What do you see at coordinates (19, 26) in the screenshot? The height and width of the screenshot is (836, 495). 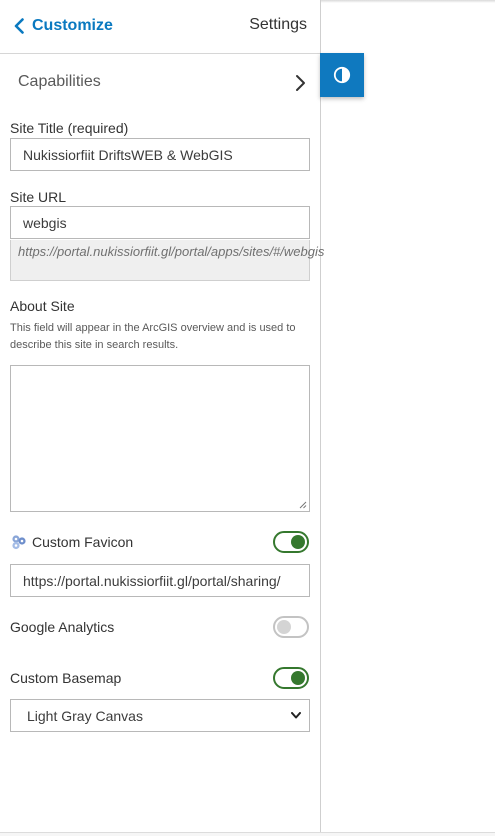 I see `chevron-left-icon` at bounding box center [19, 26].